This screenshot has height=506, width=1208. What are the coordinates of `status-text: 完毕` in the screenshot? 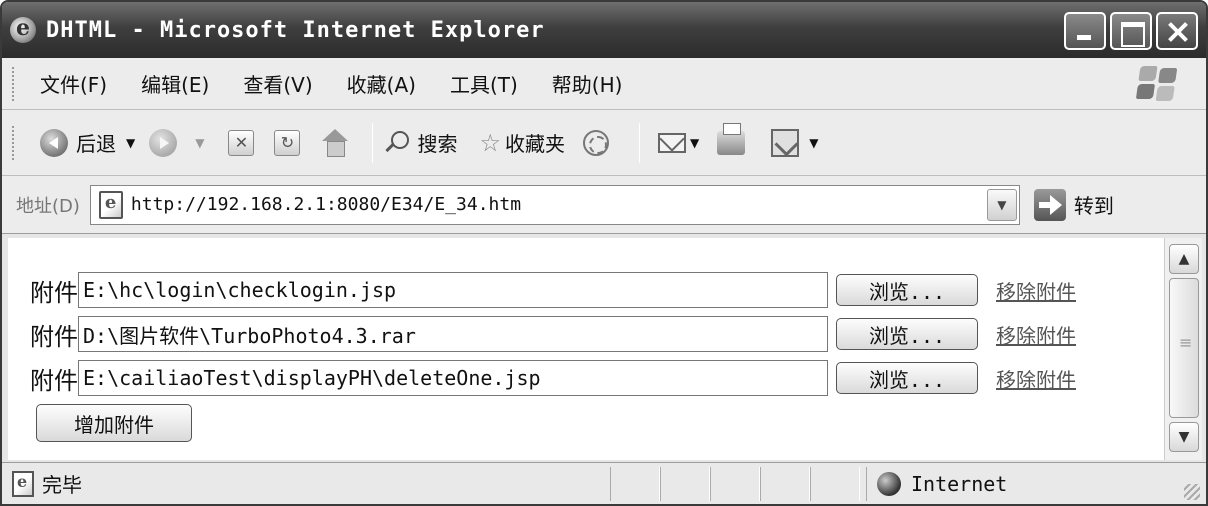 It's located at (62, 485).